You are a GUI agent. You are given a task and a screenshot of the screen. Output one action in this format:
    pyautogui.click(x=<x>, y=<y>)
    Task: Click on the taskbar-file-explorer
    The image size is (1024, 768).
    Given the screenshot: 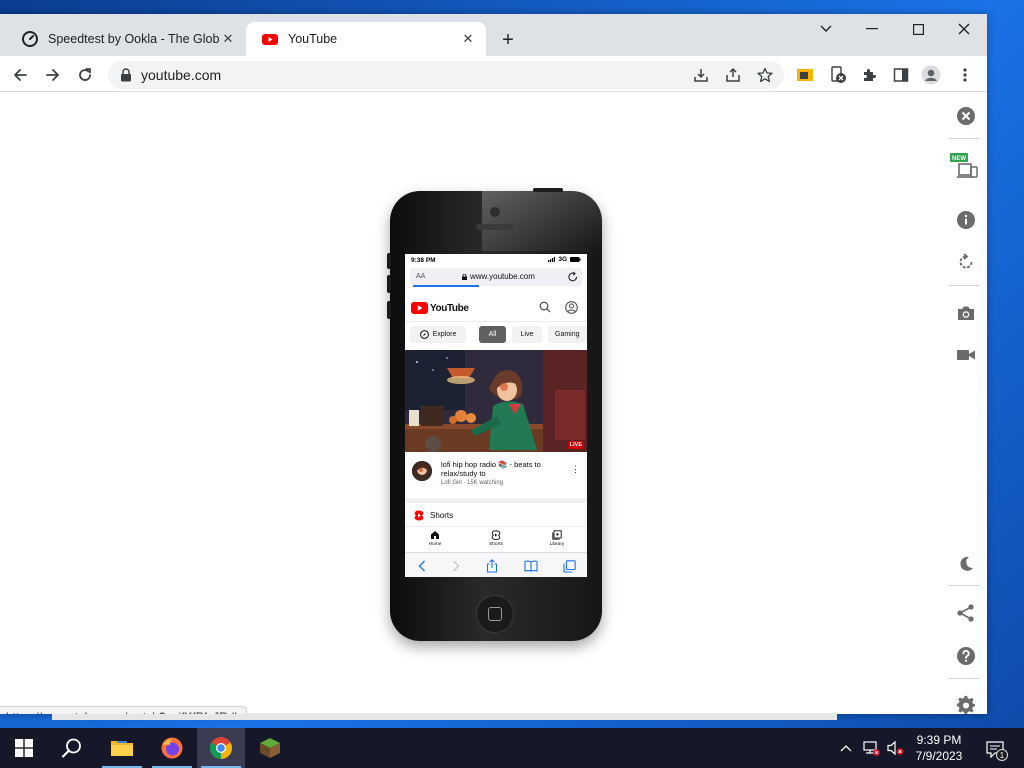 What is the action you would take?
    pyautogui.click(x=122, y=748)
    